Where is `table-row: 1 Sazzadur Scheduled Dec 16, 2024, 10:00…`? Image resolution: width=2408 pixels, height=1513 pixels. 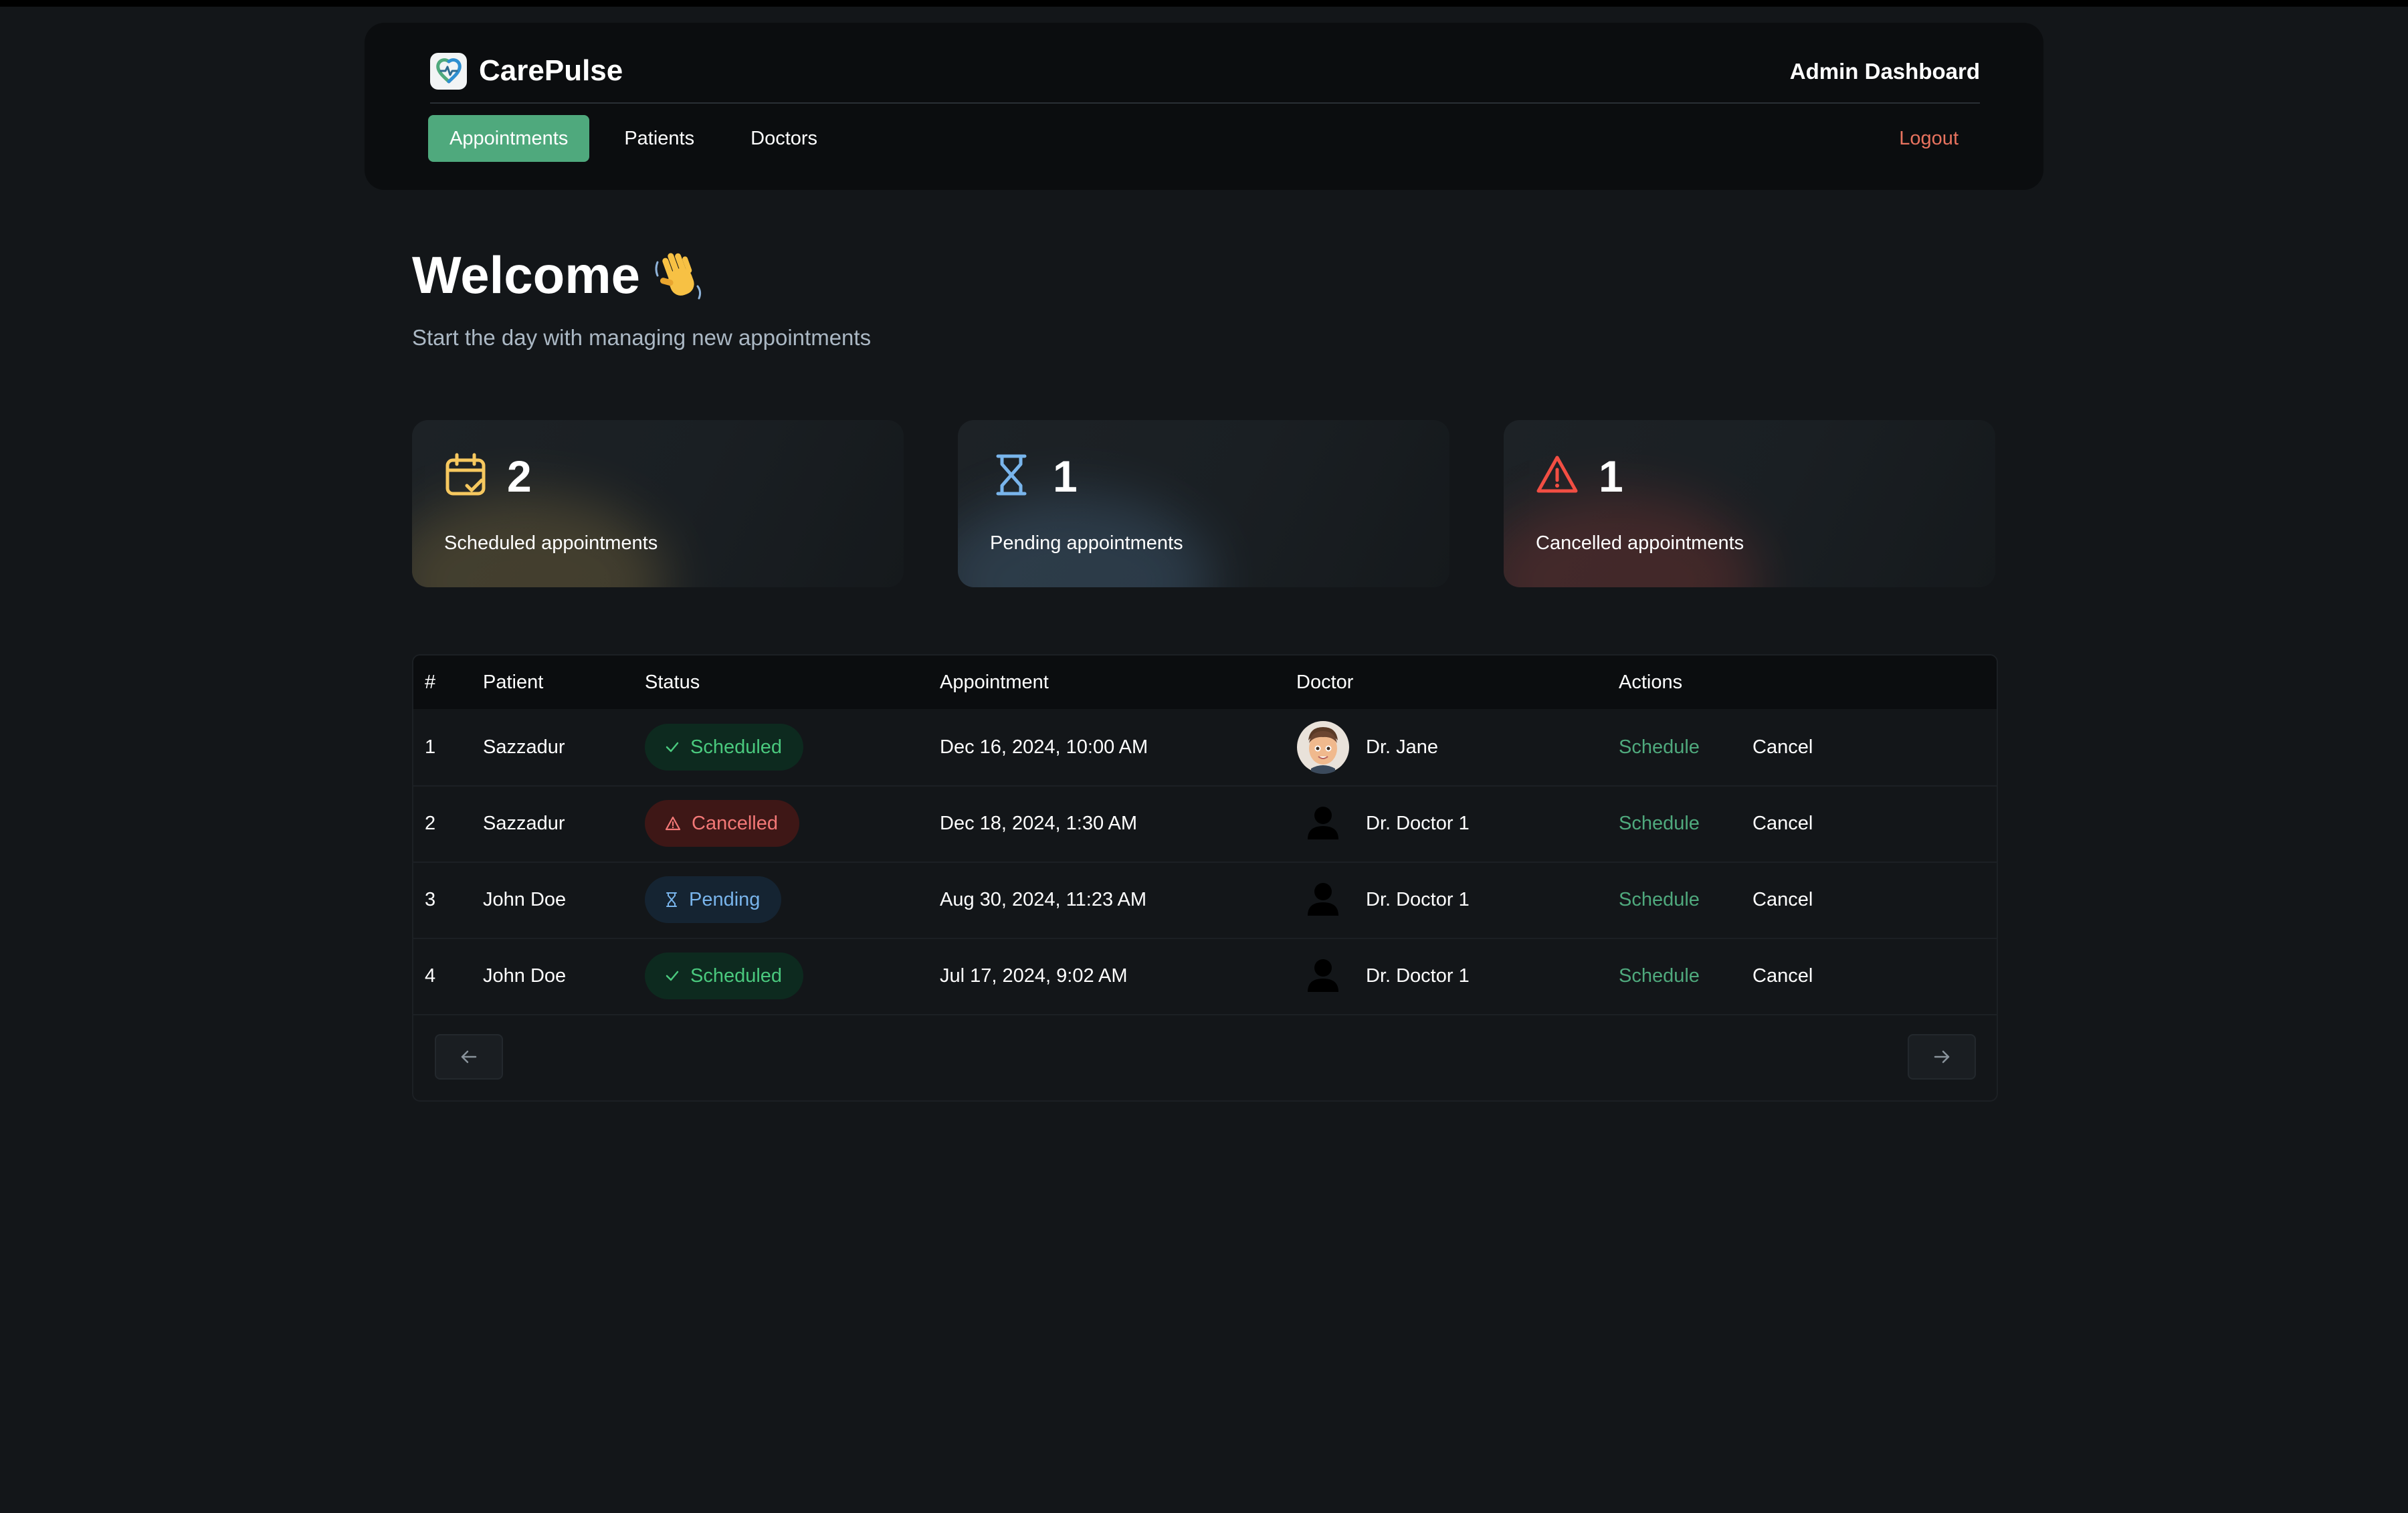
table-row: 1 Sazzadur Scheduled Dec 16, 2024, 10:00… is located at coordinates (1205, 748).